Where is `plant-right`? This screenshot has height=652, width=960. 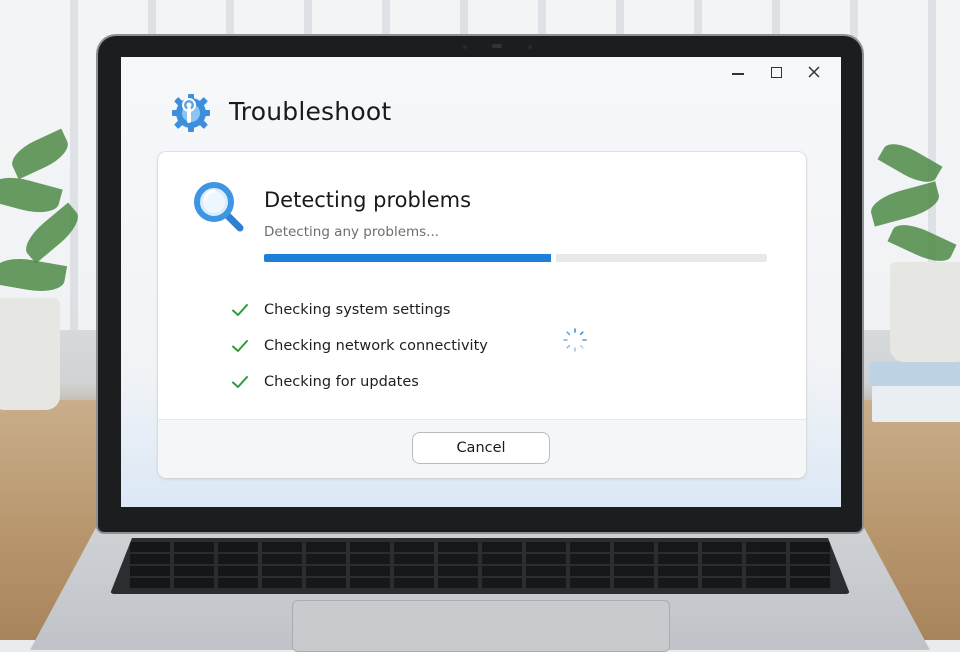
plant-right is located at coordinates (910, 258).